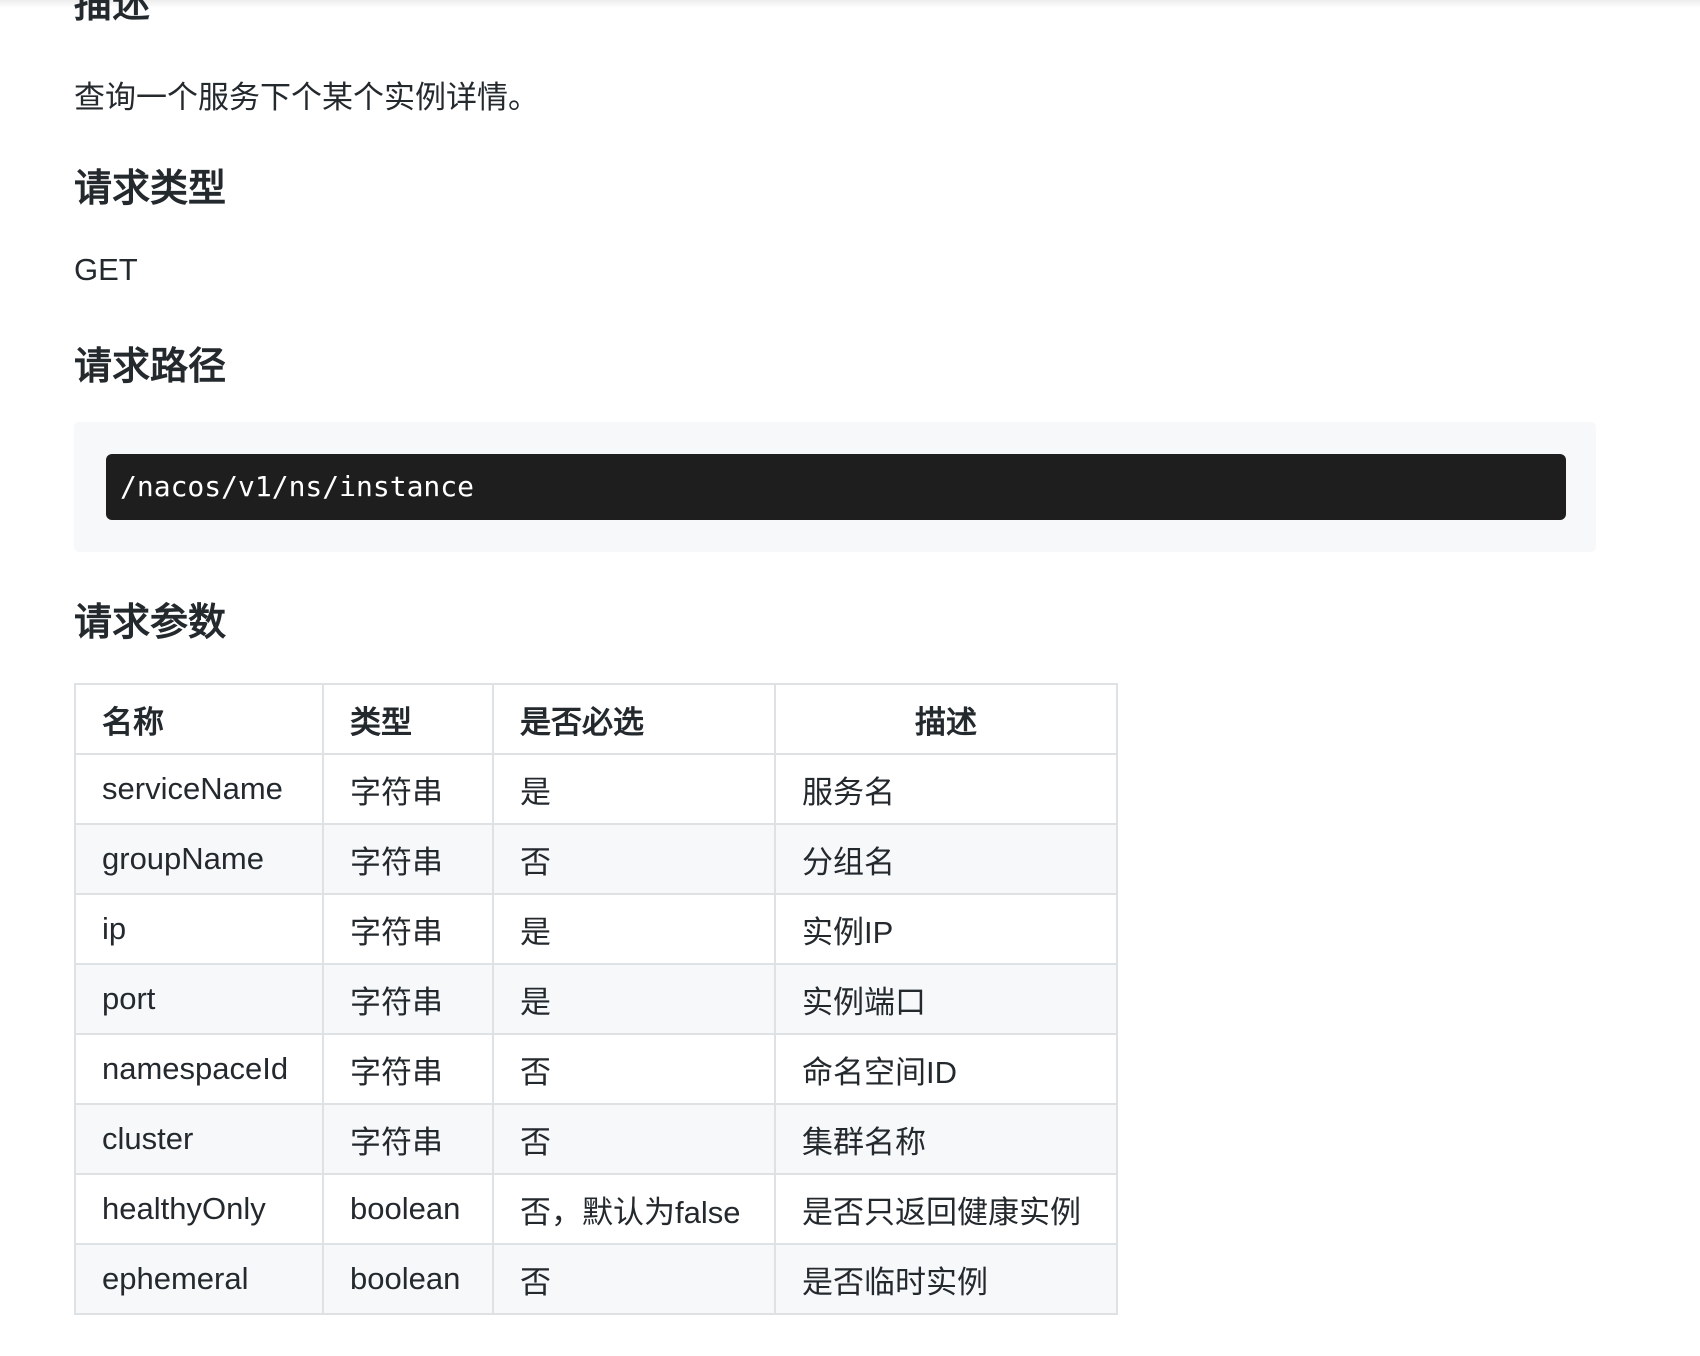 The image size is (1700, 1356). What do you see at coordinates (150, 188) in the screenshot?
I see `request-type-heading: 请求类型` at bounding box center [150, 188].